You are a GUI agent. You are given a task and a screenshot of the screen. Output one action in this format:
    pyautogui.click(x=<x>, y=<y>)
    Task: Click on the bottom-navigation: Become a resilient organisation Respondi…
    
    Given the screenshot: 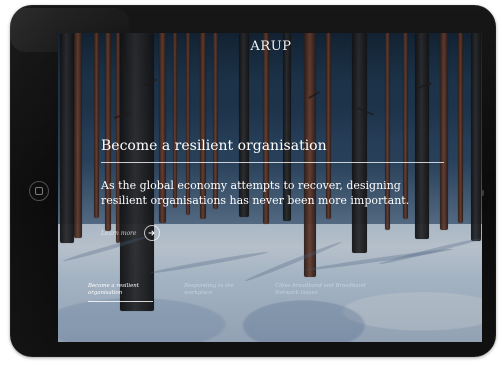 What is the action you would take?
    pyautogui.click(x=238, y=298)
    